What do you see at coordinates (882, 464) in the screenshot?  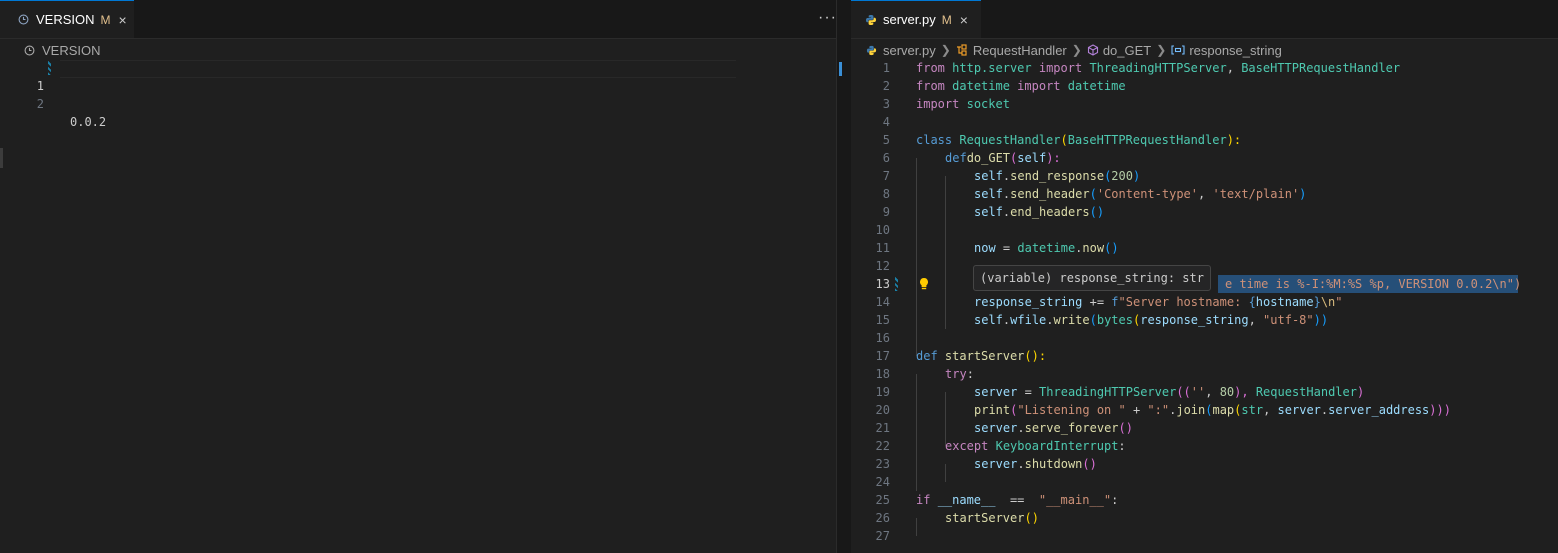 I see `line-number: 23` at bounding box center [882, 464].